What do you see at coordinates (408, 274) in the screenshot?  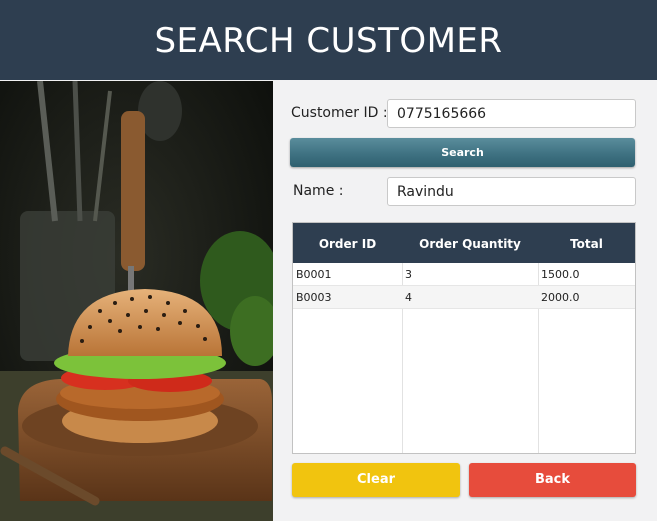 I see `cell-order-quantity: 3` at bounding box center [408, 274].